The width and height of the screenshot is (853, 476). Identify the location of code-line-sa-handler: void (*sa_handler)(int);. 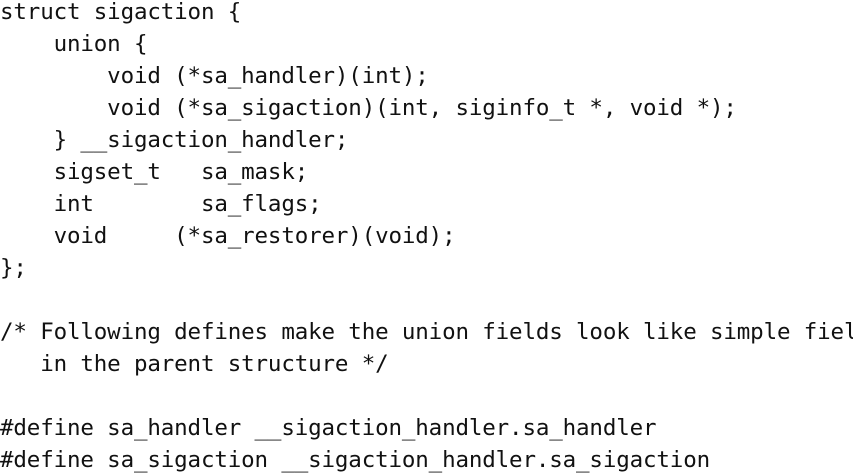
(214, 76).